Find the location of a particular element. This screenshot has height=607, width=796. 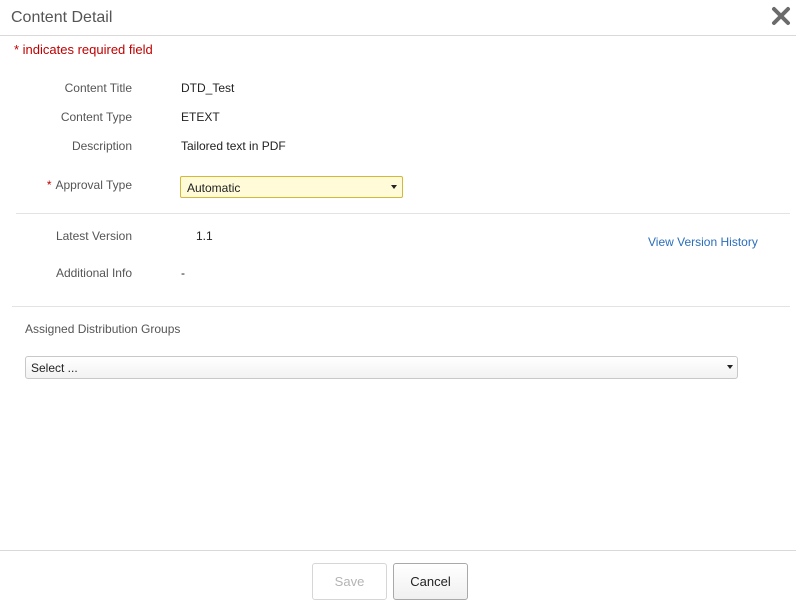

dialog-title: Content Detail is located at coordinates (62, 17).